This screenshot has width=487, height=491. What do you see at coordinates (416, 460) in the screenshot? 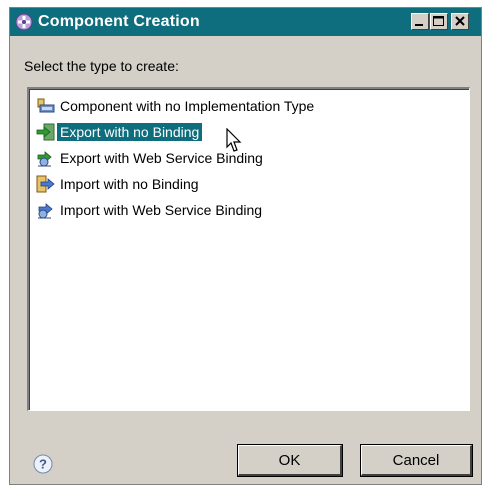
I see `cancel-button: Cancel` at bounding box center [416, 460].